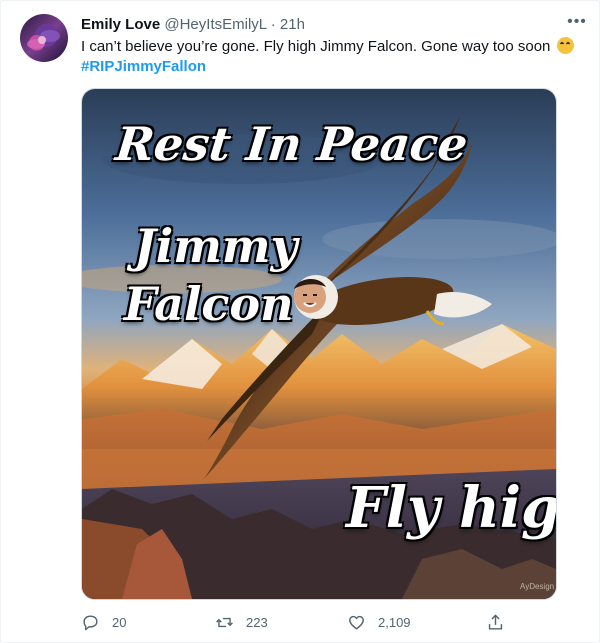 This screenshot has height=643, width=600. I want to click on avatar-image, so click(43, 39).